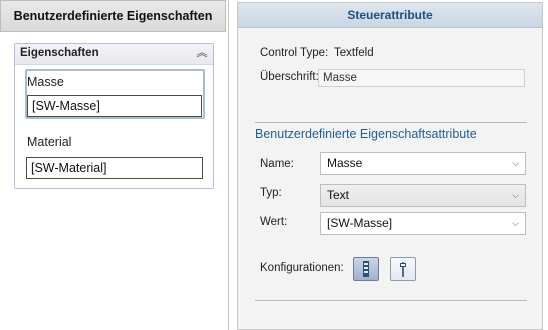 The image size is (548, 330). I want to click on type-label: Typ:, so click(271, 193).